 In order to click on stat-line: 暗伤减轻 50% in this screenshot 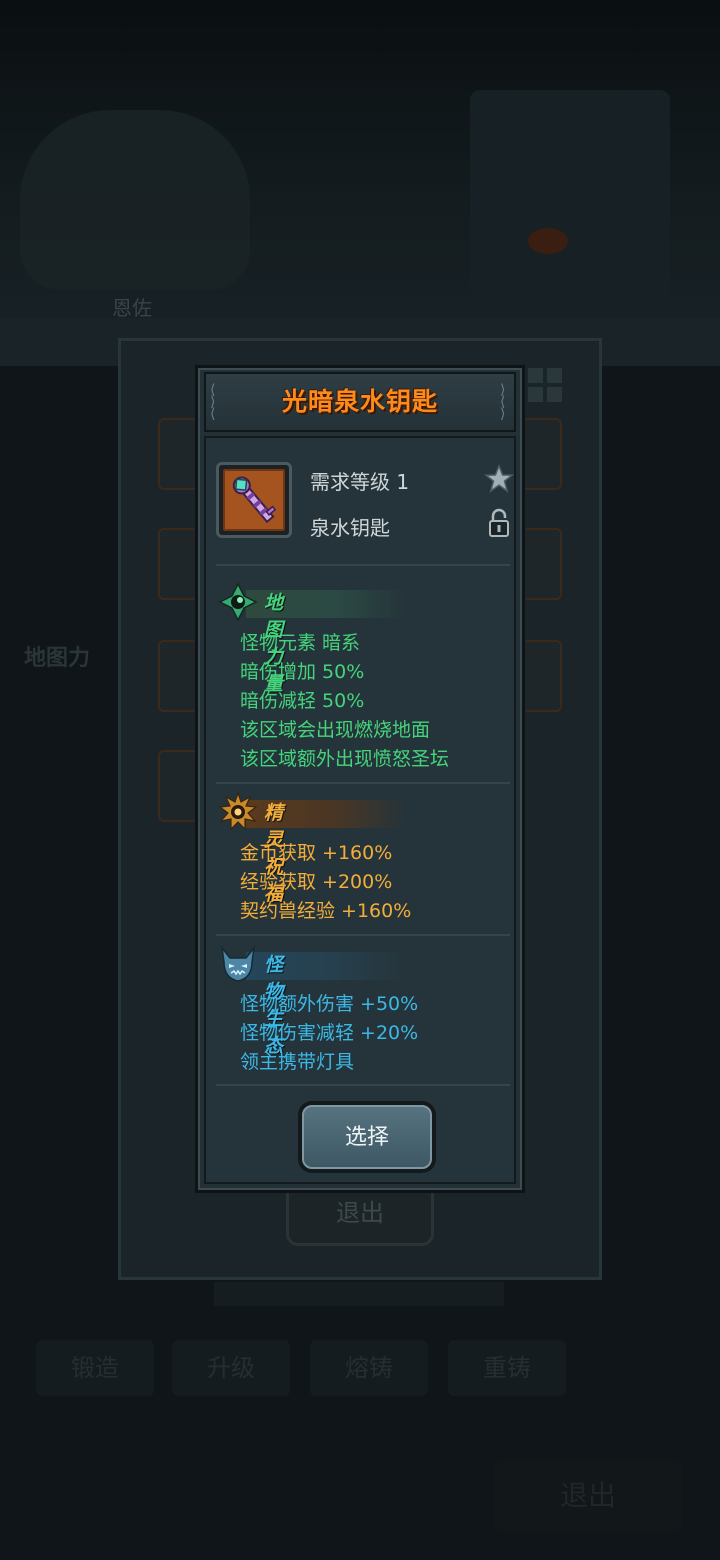, I will do `click(302, 701)`.